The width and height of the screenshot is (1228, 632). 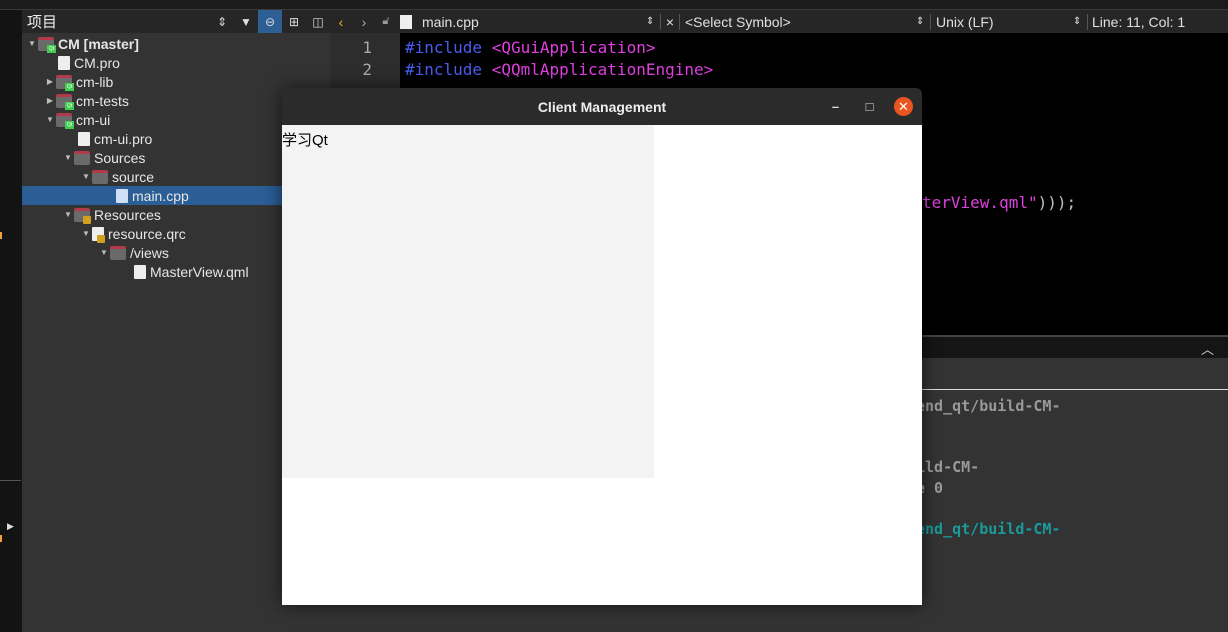 What do you see at coordinates (123, 138) in the screenshot?
I see `tree-label: cm-ui.pro` at bounding box center [123, 138].